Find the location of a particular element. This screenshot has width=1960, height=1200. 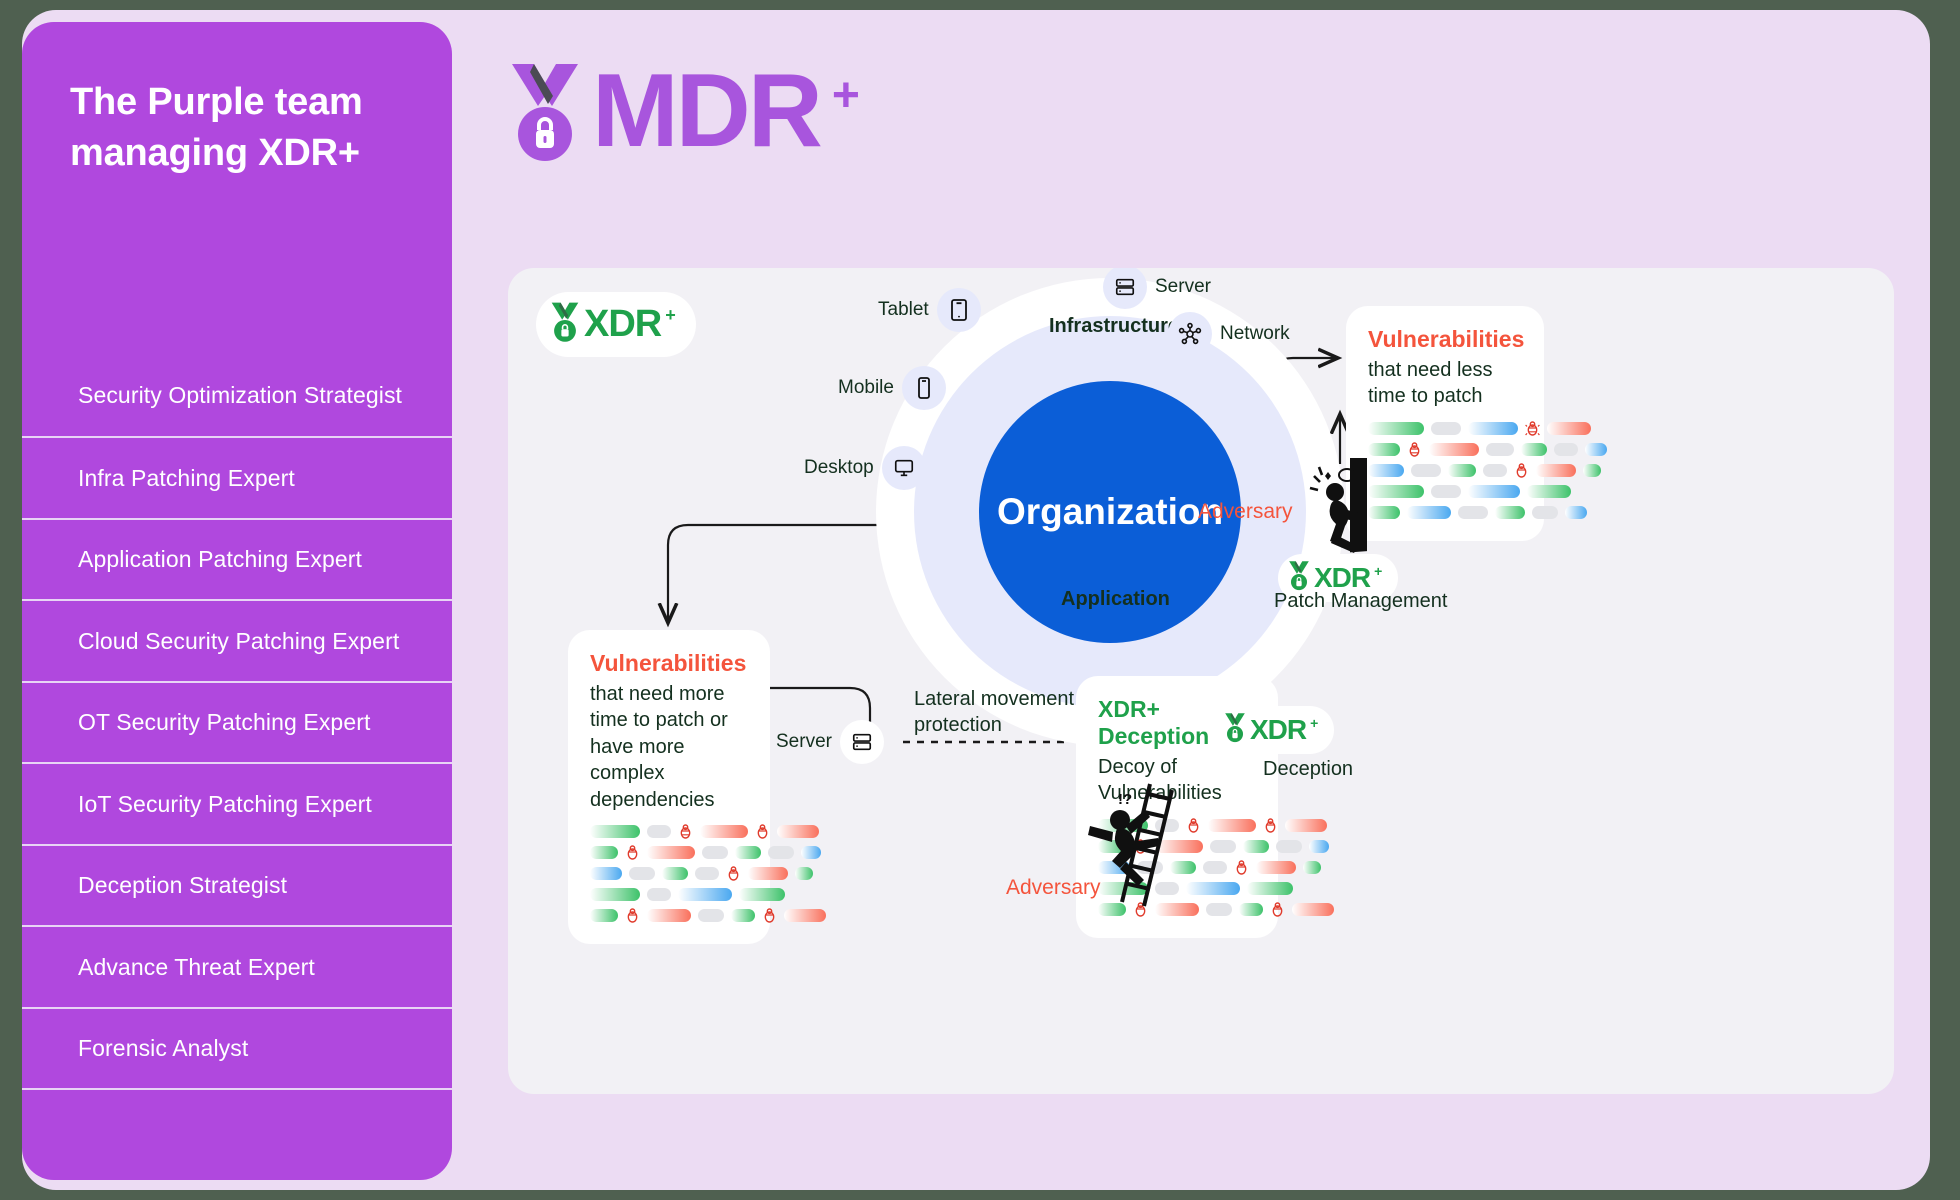

node-server: Server is located at coordinates (1157, 288).